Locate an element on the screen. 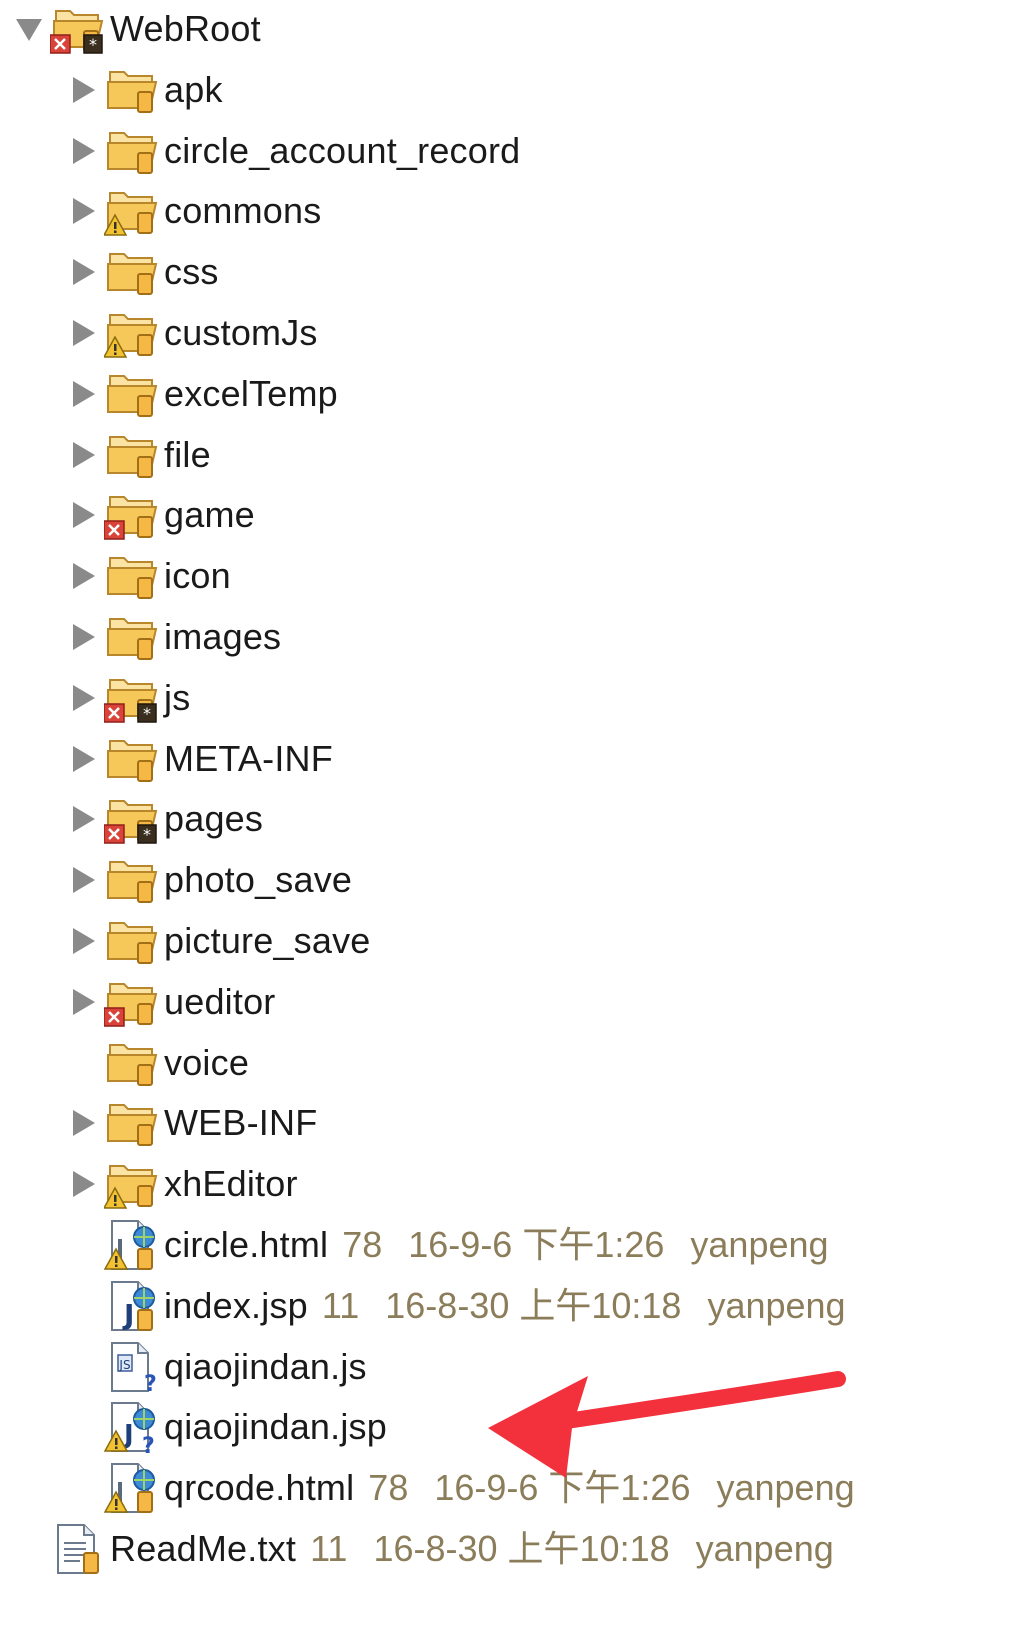  tree-item-file: ReadMe.txt 11 16-8-30 上午10:18 yanpeng is located at coordinates (435, 1549).